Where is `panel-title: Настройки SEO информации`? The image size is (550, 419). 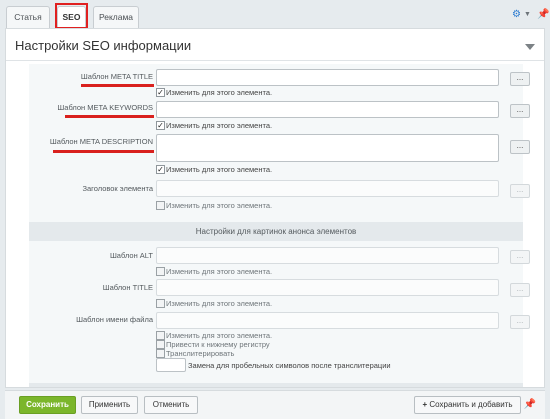 panel-title: Настройки SEO информации is located at coordinates (103, 45).